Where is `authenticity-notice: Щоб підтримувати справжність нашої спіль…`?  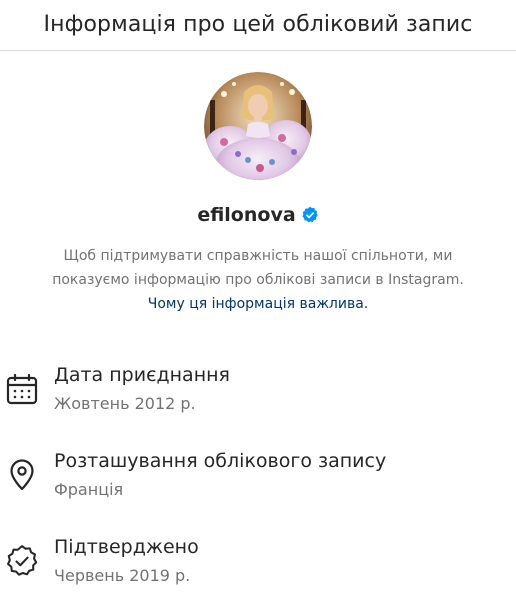
authenticity-notice: Щоб підтримувати справжність нашої спіль… is located at coordinates (258, 280).